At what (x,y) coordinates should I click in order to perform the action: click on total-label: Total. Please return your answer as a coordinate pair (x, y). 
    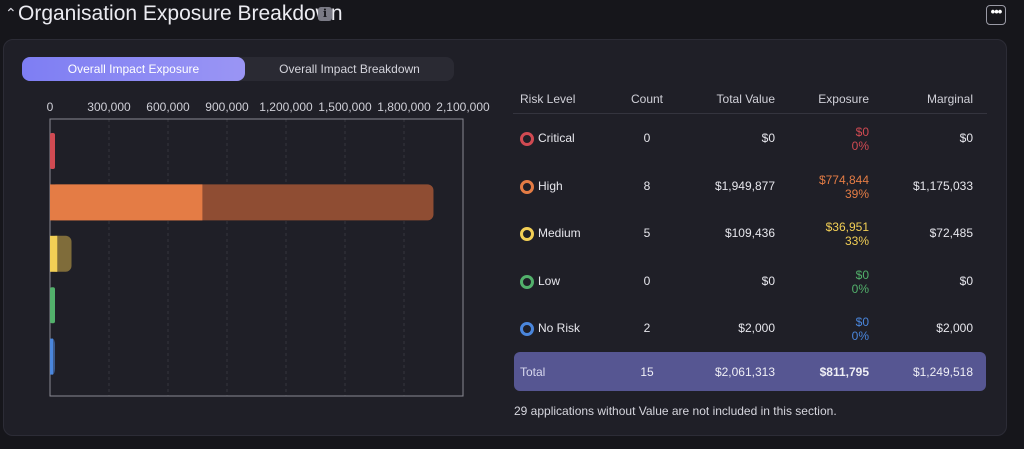
    Looking at the image, I should click on (533, 372).